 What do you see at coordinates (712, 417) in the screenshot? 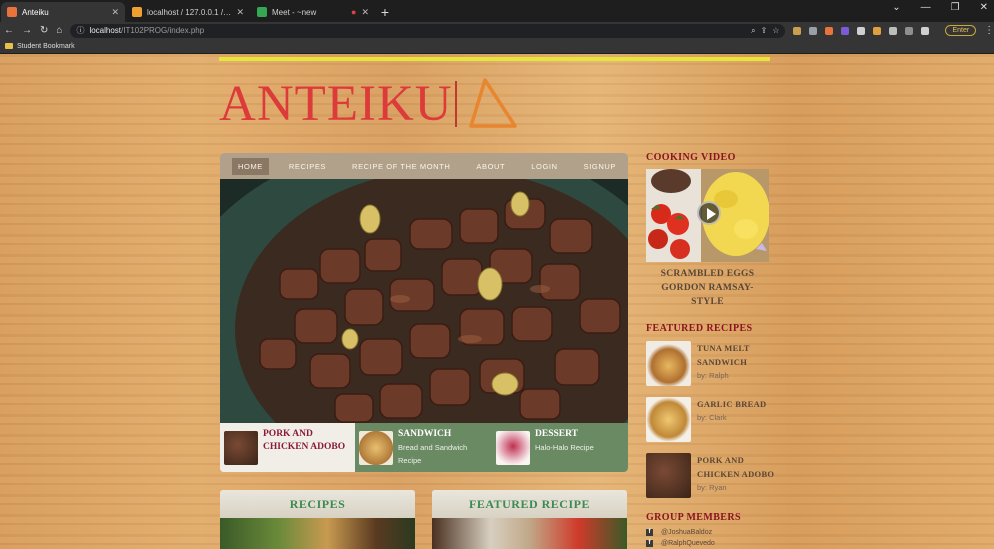
I see `featured-author: by: Clark` at bounding box center [712, 417].